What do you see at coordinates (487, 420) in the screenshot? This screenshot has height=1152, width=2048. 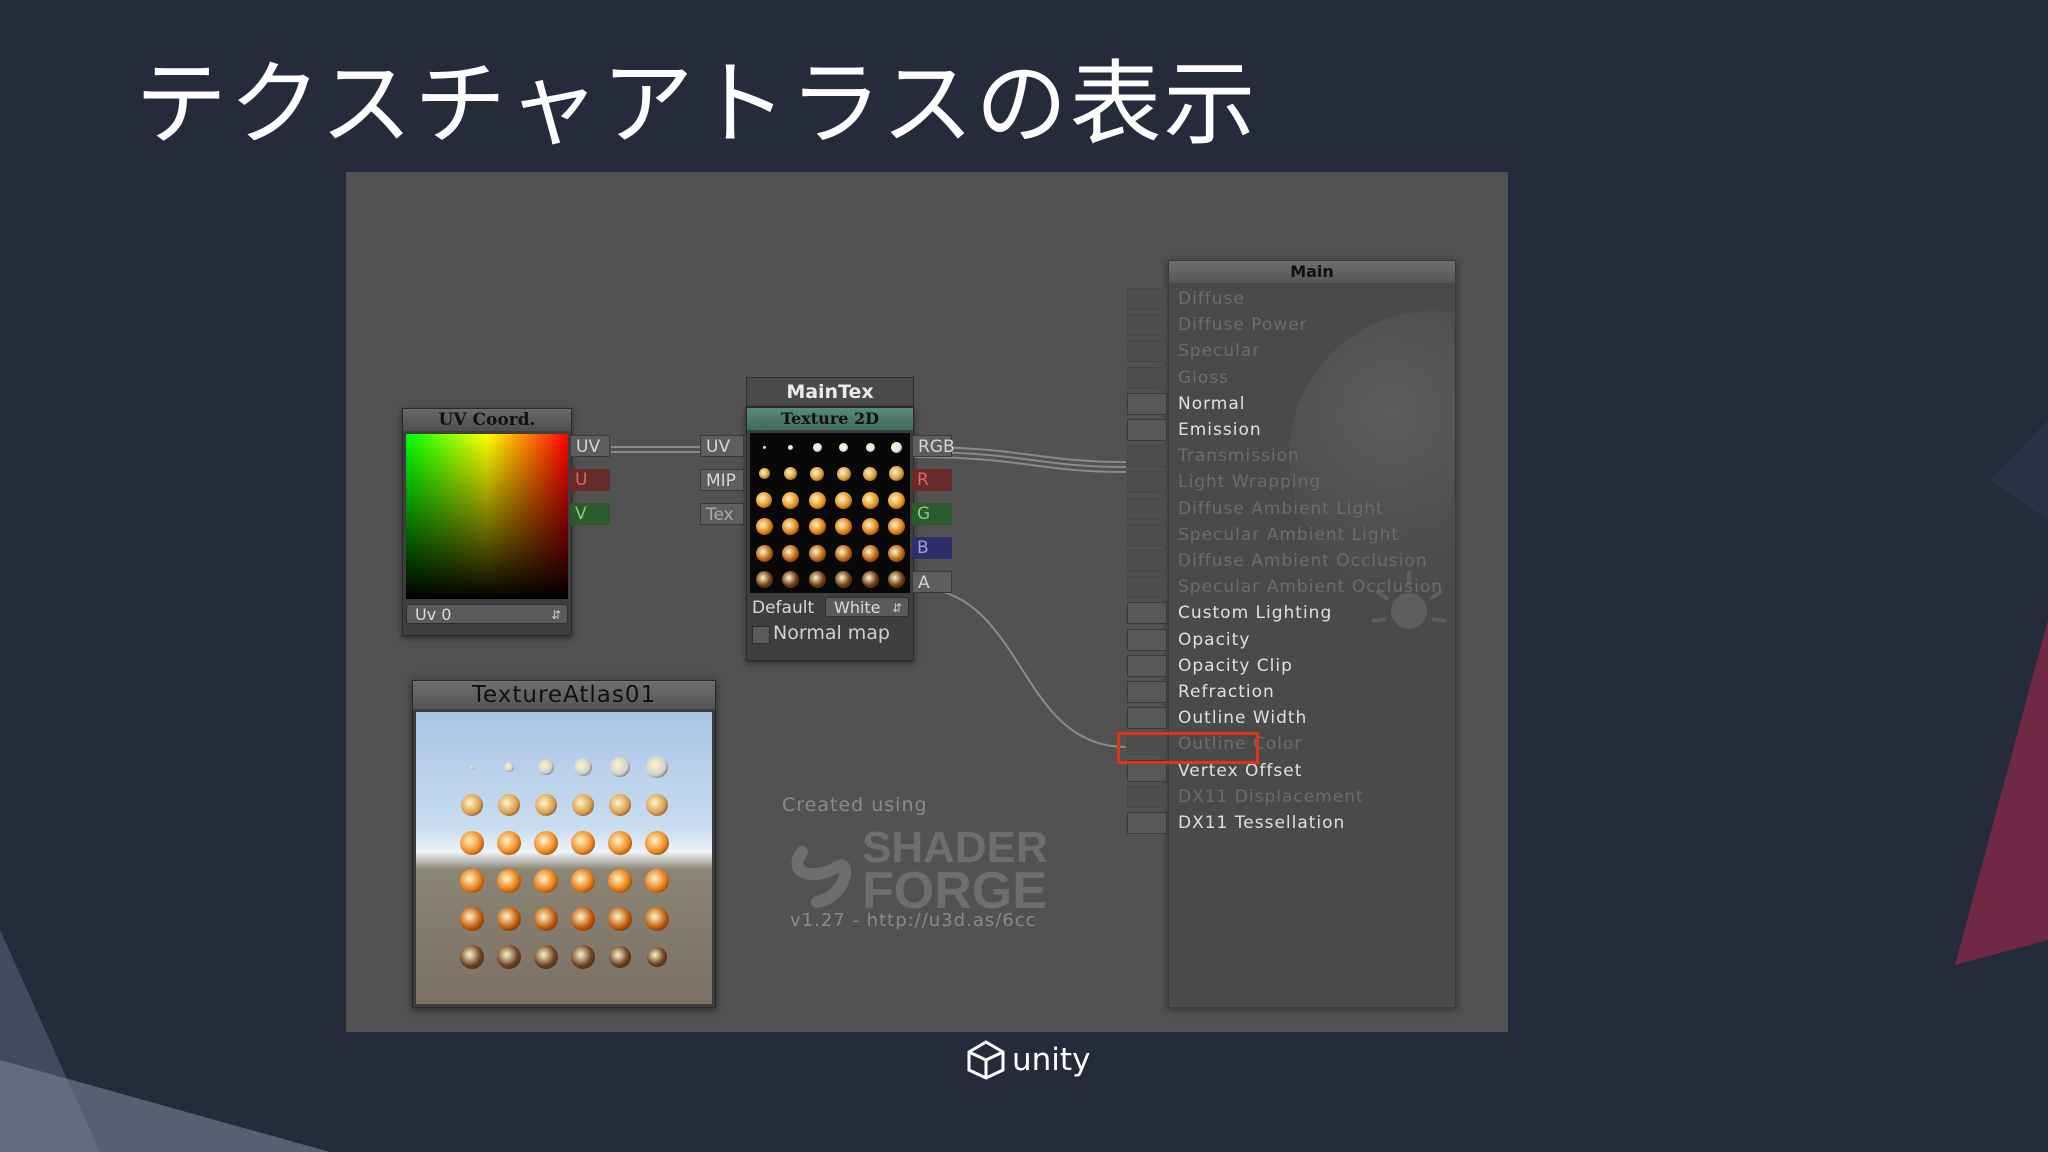 I see `uv-coord-header: UV Coord.` at bounding box center [487, 420].